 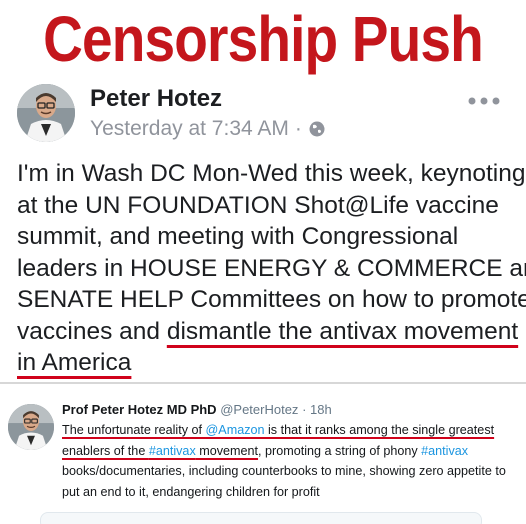 What do you see at coordinates (342, 331) in the screenshot?
I see `underlined-phrase: dismantle the antivax movement` at bounding box center [342, 331].